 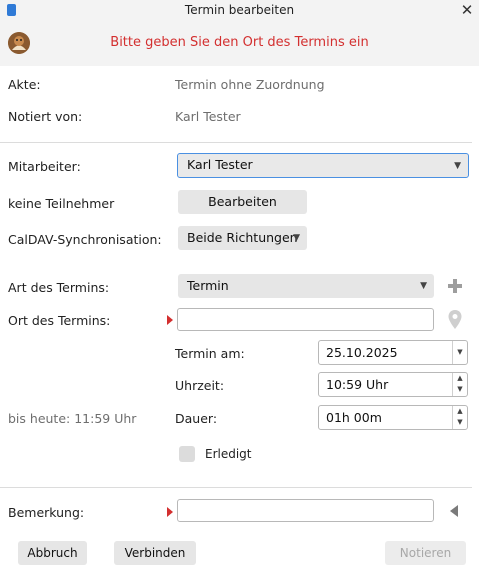 What do you see at coordinates (187, 454) in the screenshot?
I see `erledigt-checkbox` at bounding box center [187, 454].